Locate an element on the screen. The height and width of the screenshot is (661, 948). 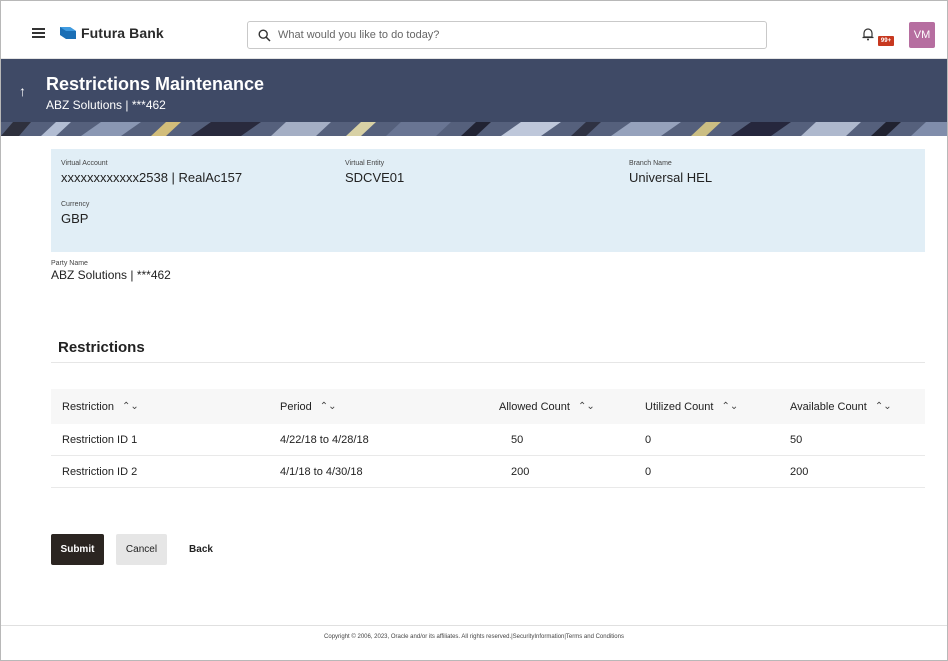
party-name-field: Party Name ABZ Solutions | ***462 is located at coordinates (111, 271).